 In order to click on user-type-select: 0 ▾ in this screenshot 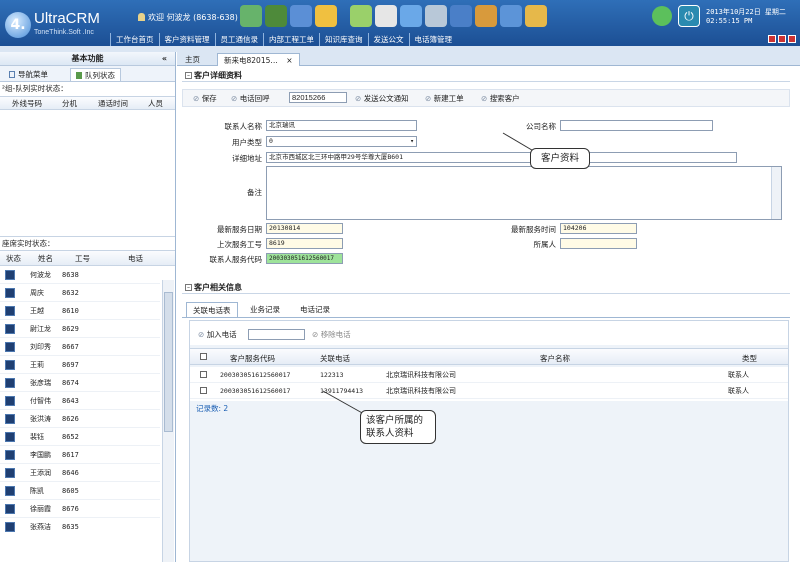, I will do `click(341, 141)`.